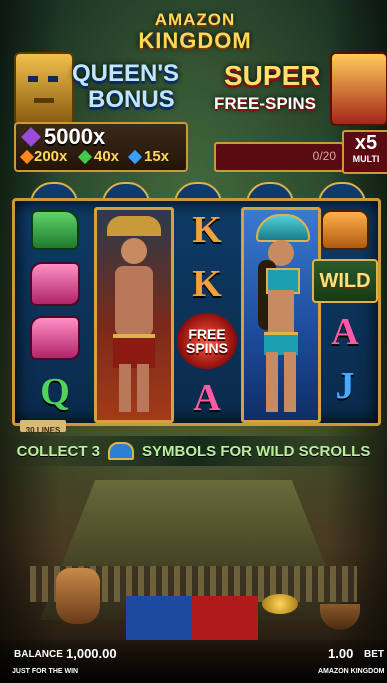 This screenshot has width=387, height=683. Describe the element at coordinates (126, 73) in the screenshot. I see `queens-bonus-title-1: QUEEN'S` at that location.